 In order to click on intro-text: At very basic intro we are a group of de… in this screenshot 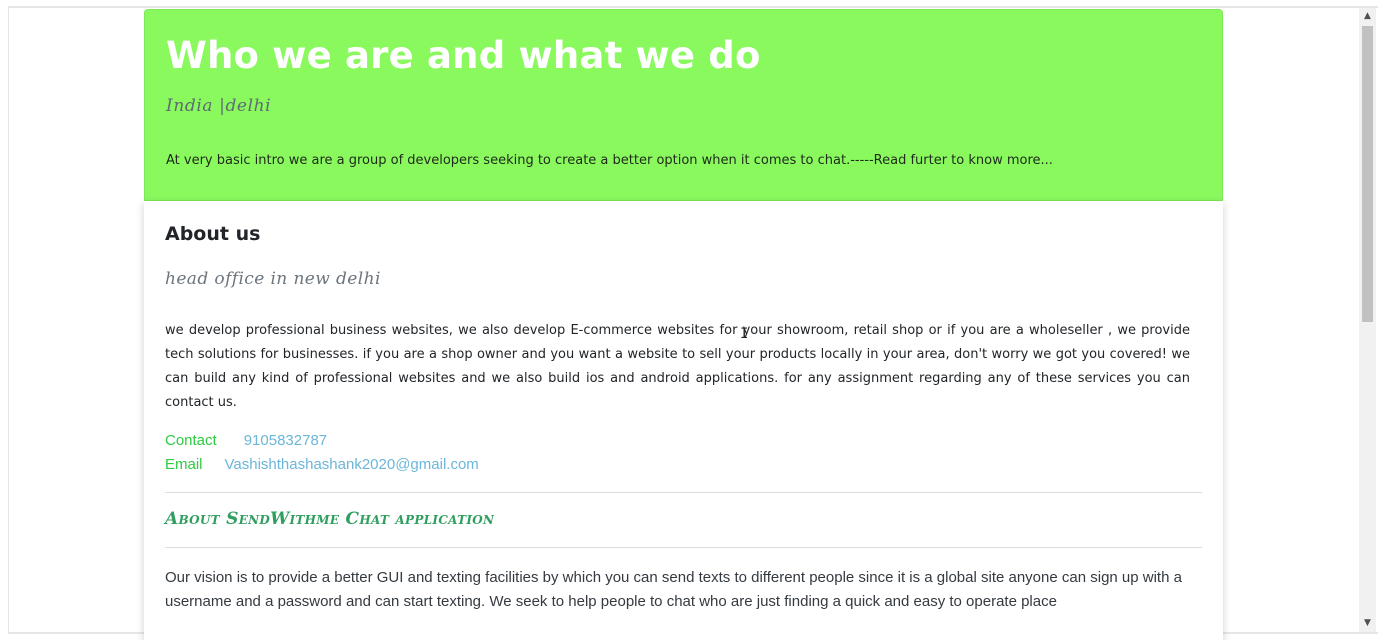, I will do `click(609, 160)`.